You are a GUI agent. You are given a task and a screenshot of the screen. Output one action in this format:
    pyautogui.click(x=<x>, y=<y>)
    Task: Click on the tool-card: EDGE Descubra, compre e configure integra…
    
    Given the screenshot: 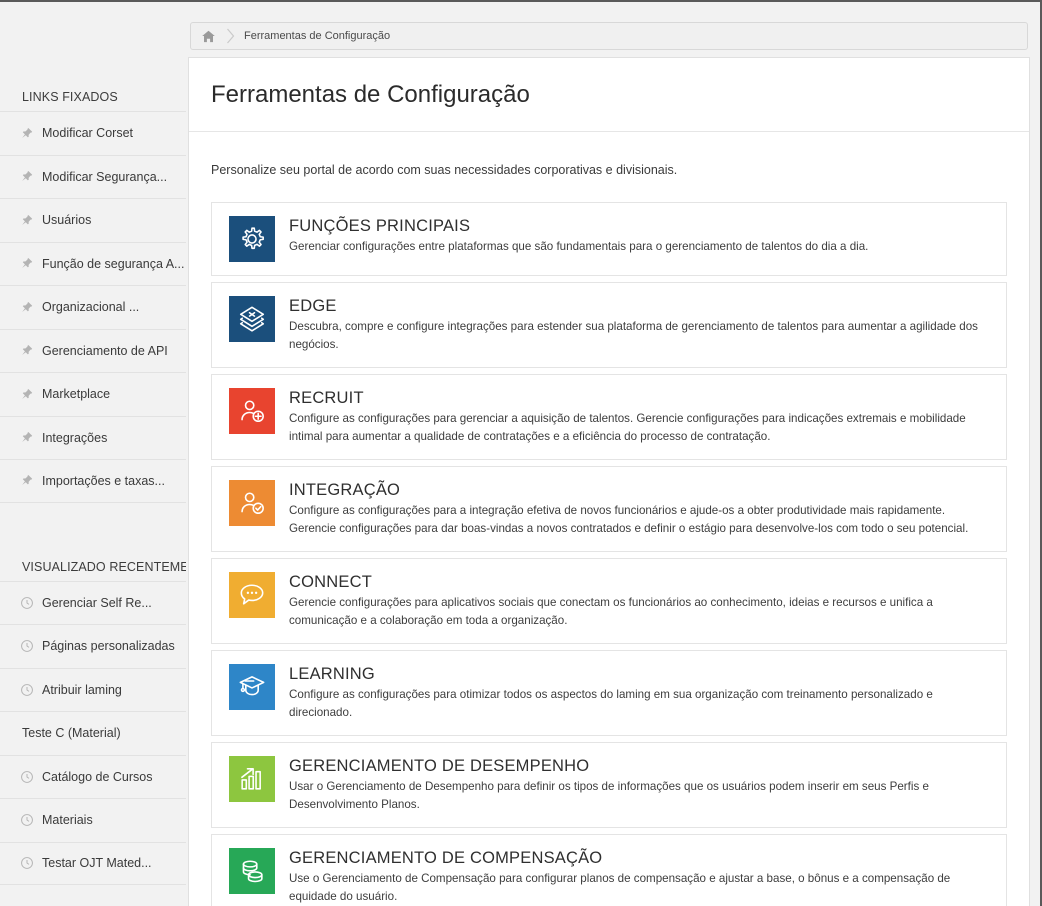 What is the action you would take?
    pyautogui.click(x=609, y=325)
    